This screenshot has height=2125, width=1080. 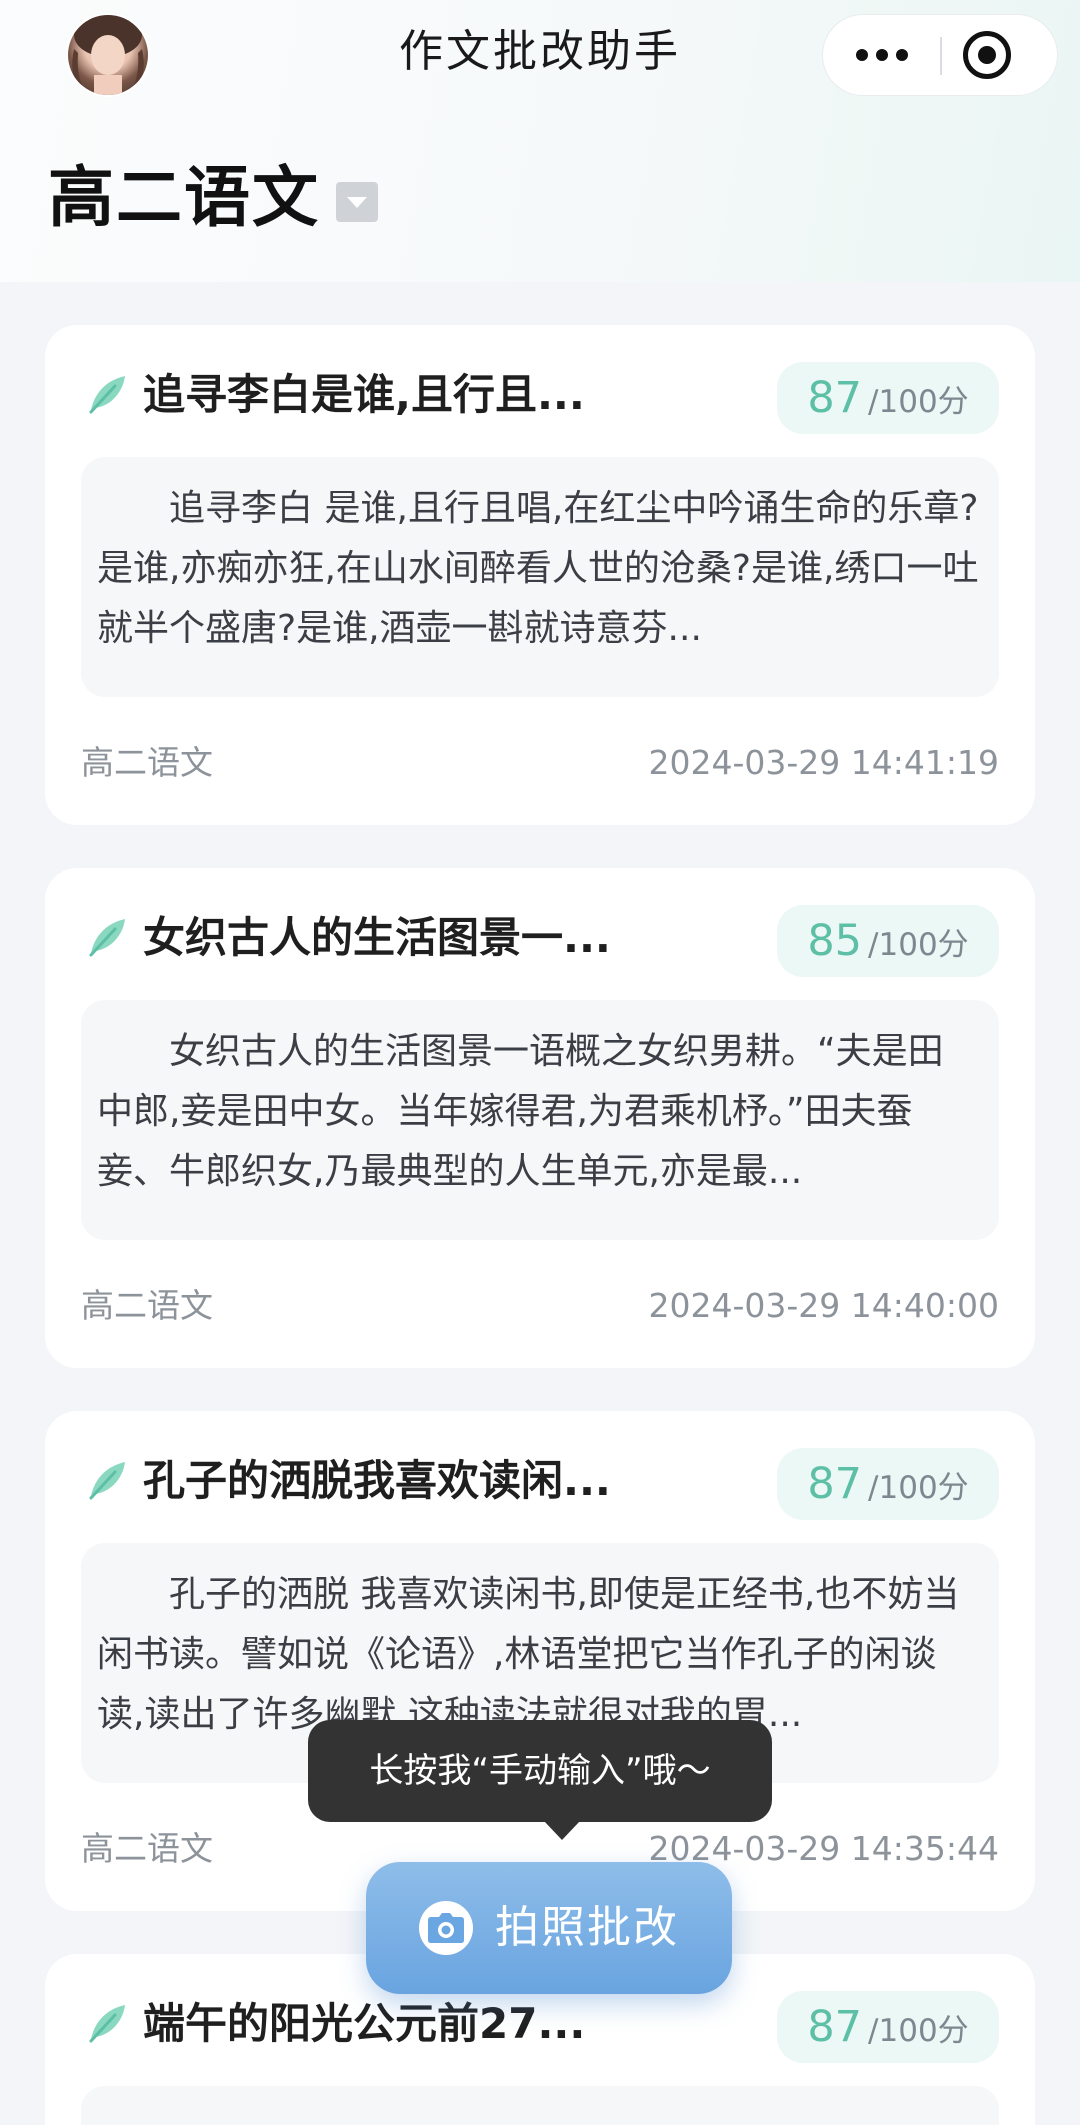 What do you see at coordinates (835, 941) in the screenshot?
I see `score-value: 85` at bounding box center [835, 941].